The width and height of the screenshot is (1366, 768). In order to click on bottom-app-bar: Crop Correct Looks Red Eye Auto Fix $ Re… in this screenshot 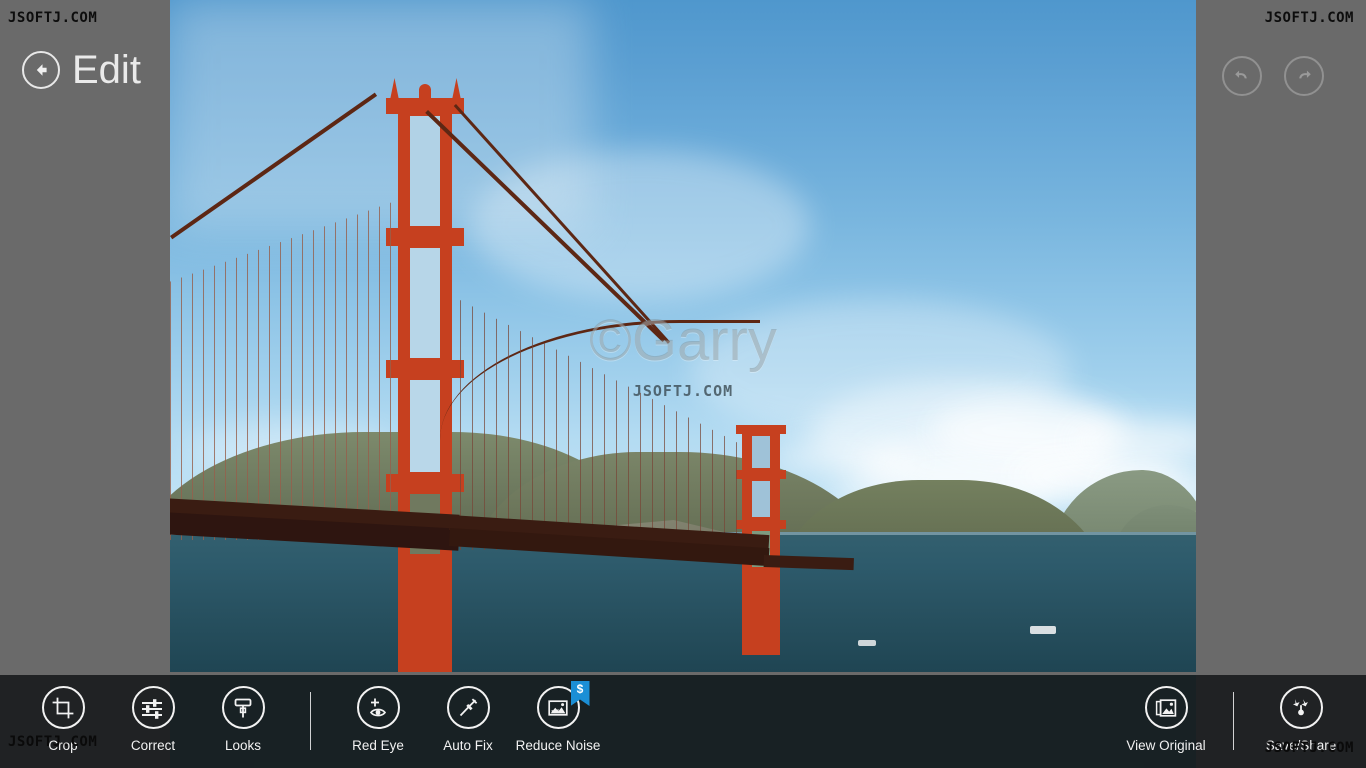, I will do `click(683, 721)`.